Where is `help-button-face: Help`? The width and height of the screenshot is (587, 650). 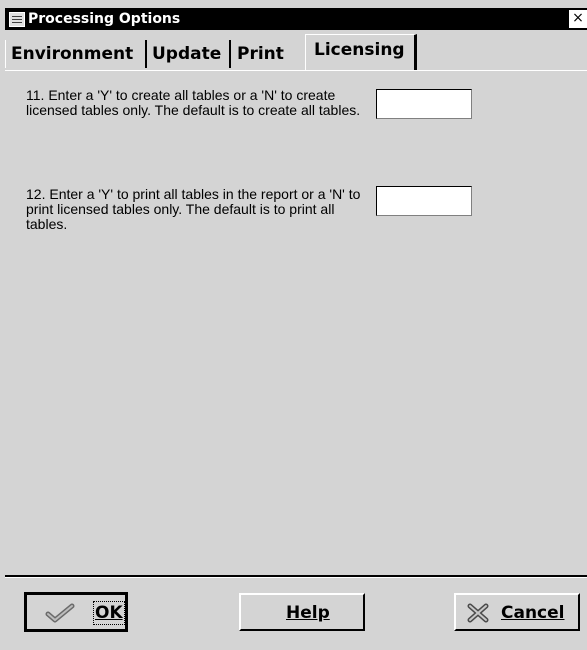 help-button-face: Help is located at coordinates (302, 612).